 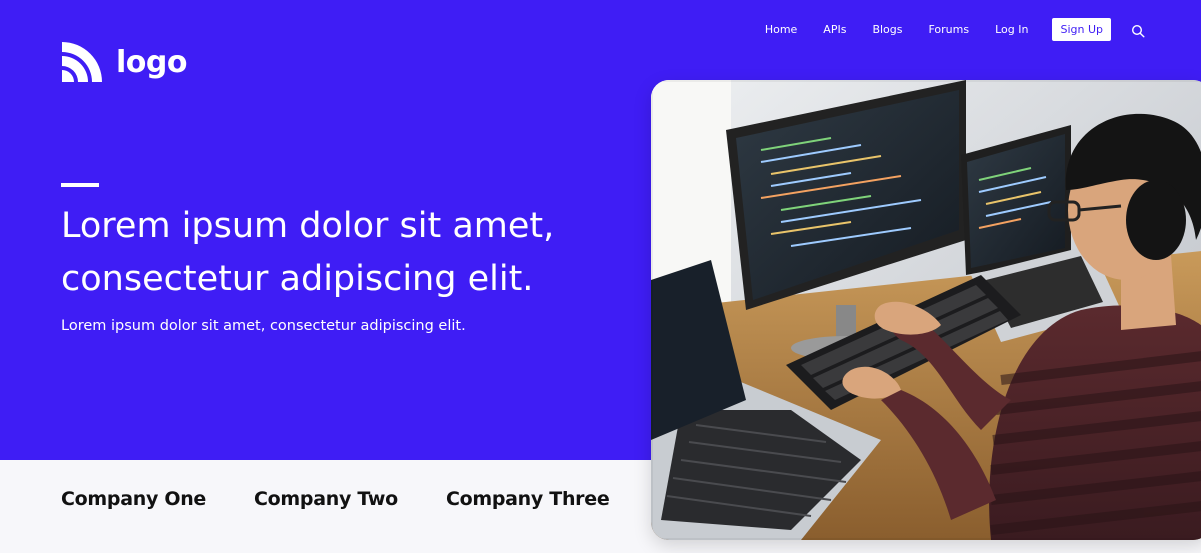 I want to click on nav-home-link: Home, so click(x=781, y=29).